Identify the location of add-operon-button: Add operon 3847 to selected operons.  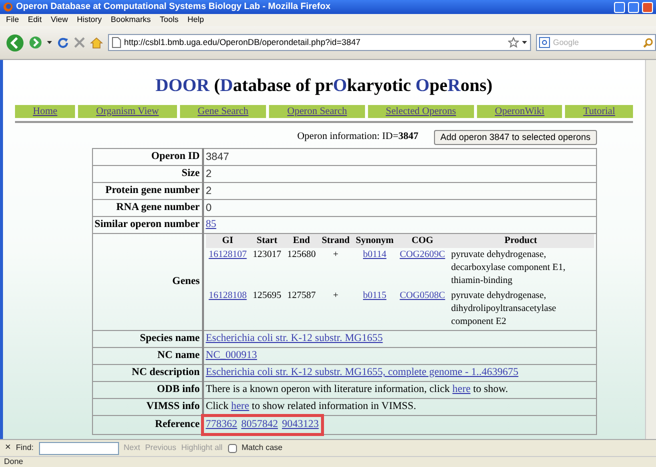
(515, 137).